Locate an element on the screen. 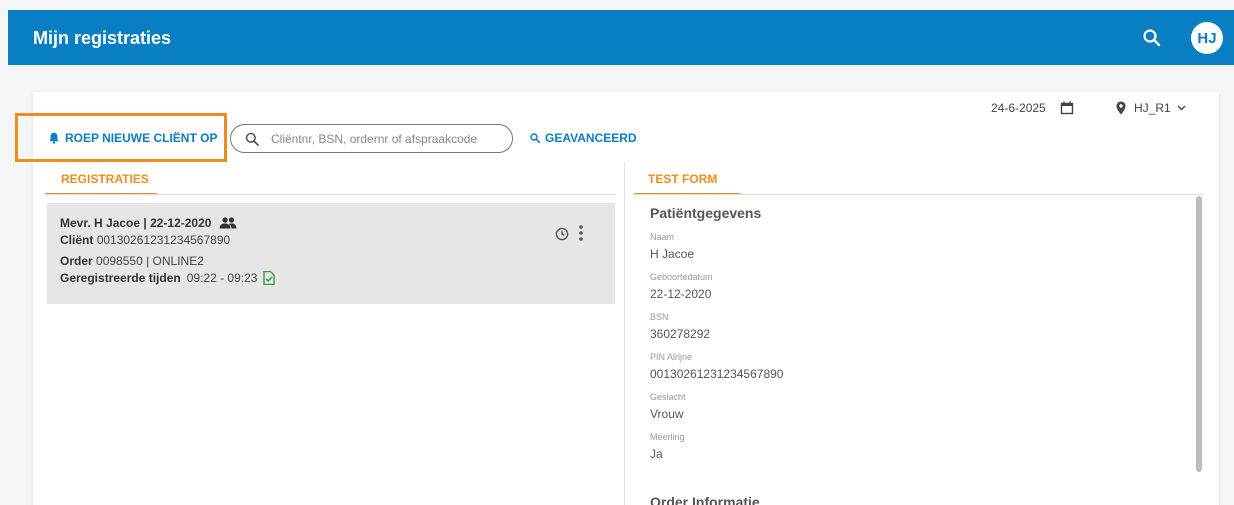 This screenshot has height=505, width=1234. bell-icon is located at coordinates (54, 138).